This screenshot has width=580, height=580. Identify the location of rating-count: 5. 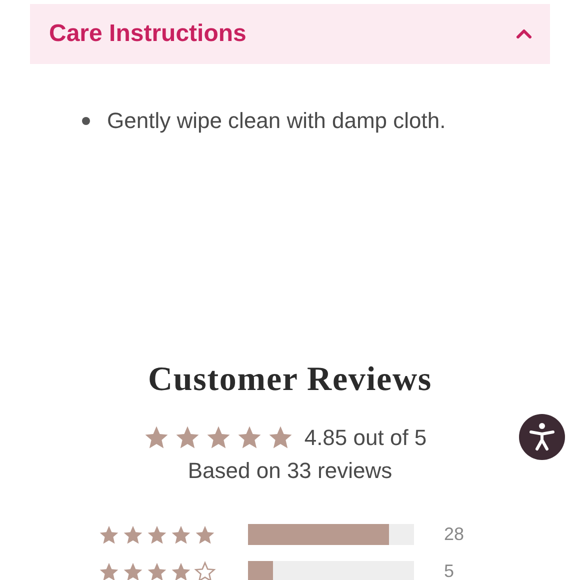
(449, 570).